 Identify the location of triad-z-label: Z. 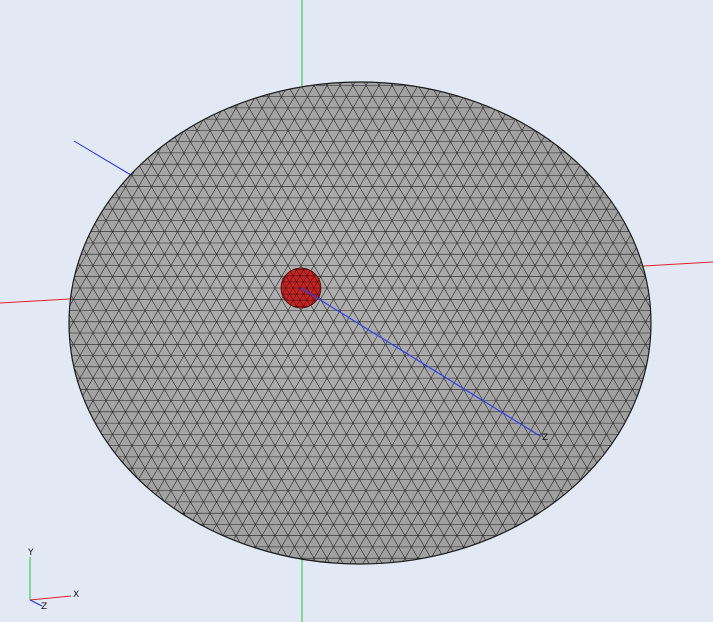
(44, 607).